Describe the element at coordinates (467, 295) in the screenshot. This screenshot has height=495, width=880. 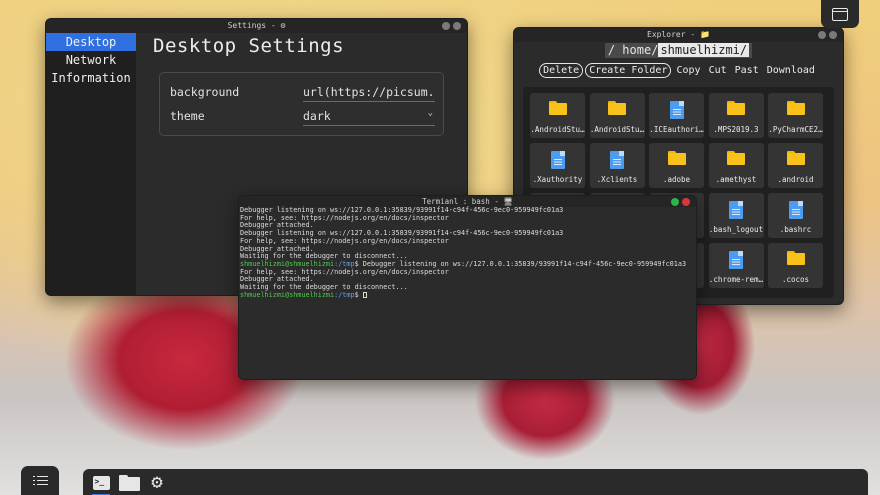
I see `terminal-line: shmuelhizmi@shmuelhizmi:/tmp$` at that location.